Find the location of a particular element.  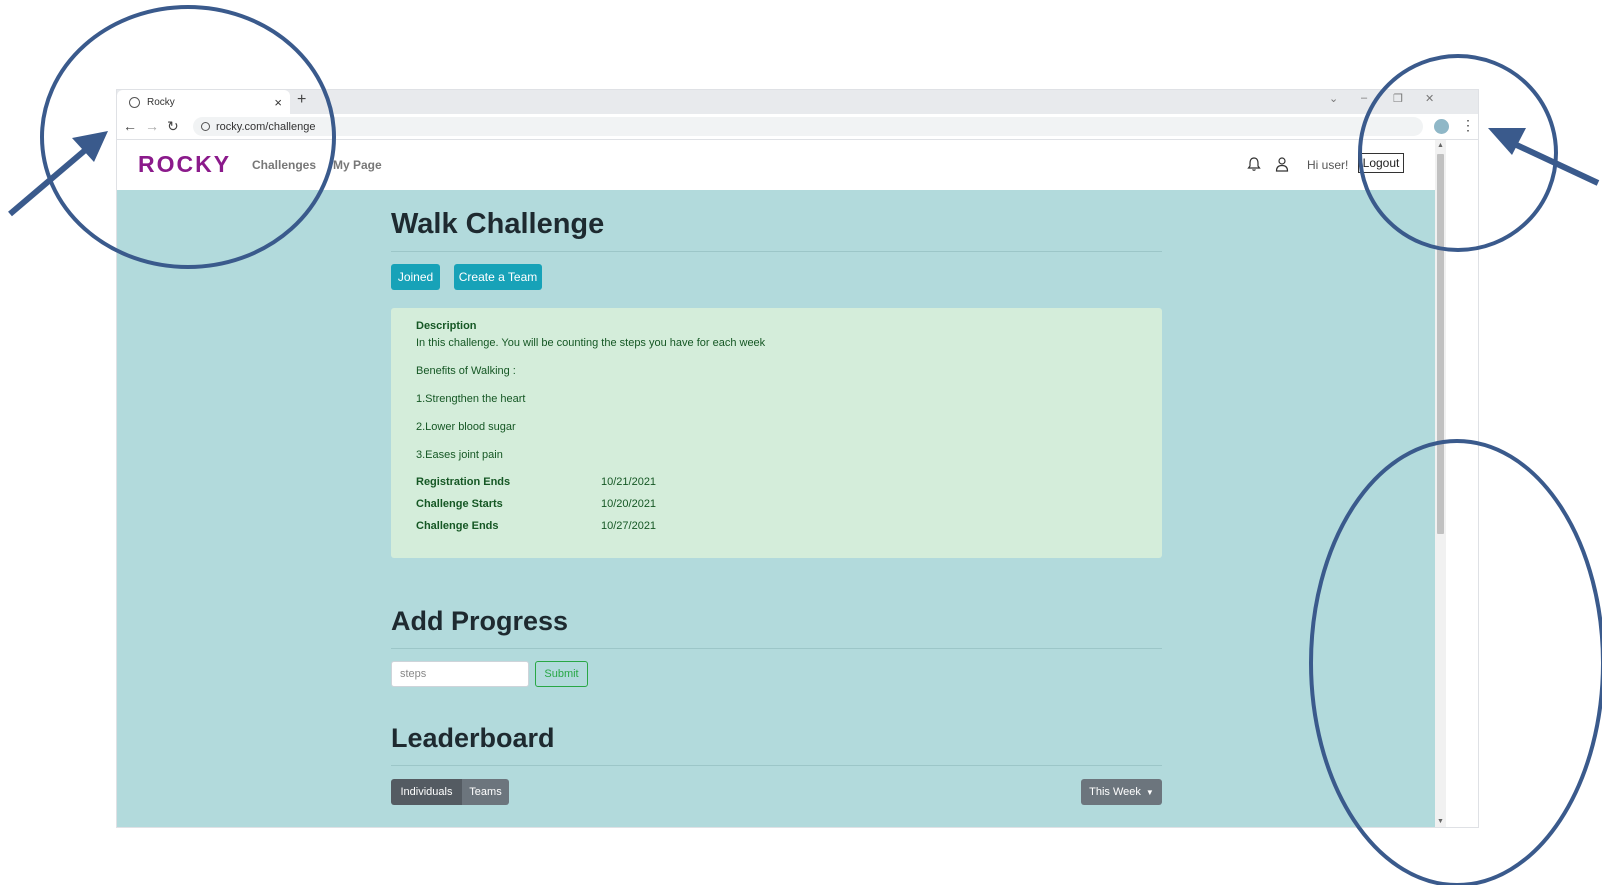

profile-avatar is located at coordinates (1441, 126).